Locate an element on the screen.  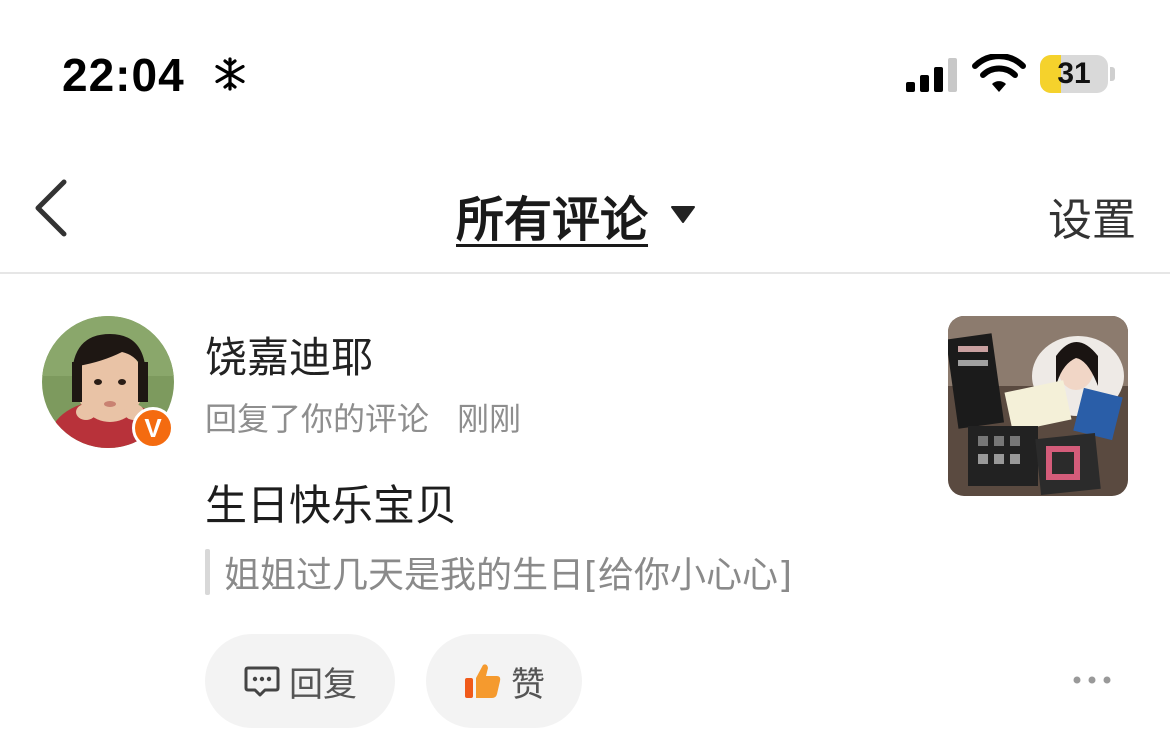
chevron-left-icon is located at coordinates (52, 208).